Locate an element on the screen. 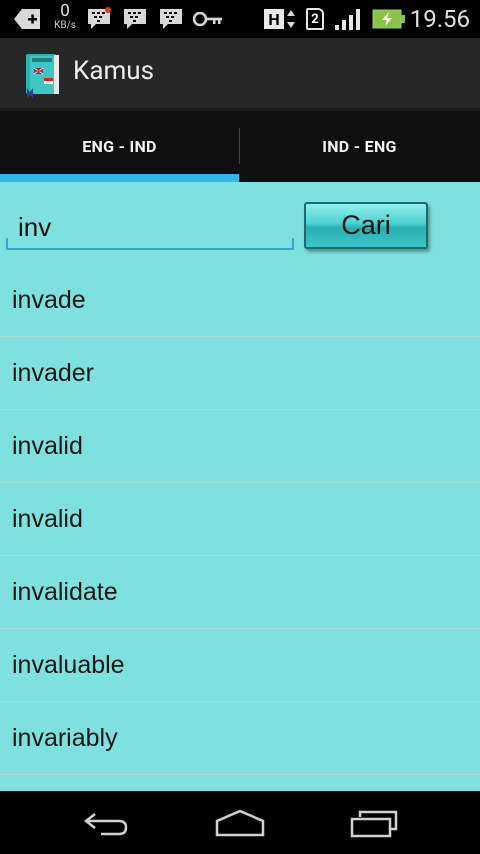 The height and width of the screenshot is (854, 480). tab-bar: ENG - IND IND - ENG is located at coordinates (240, 146).